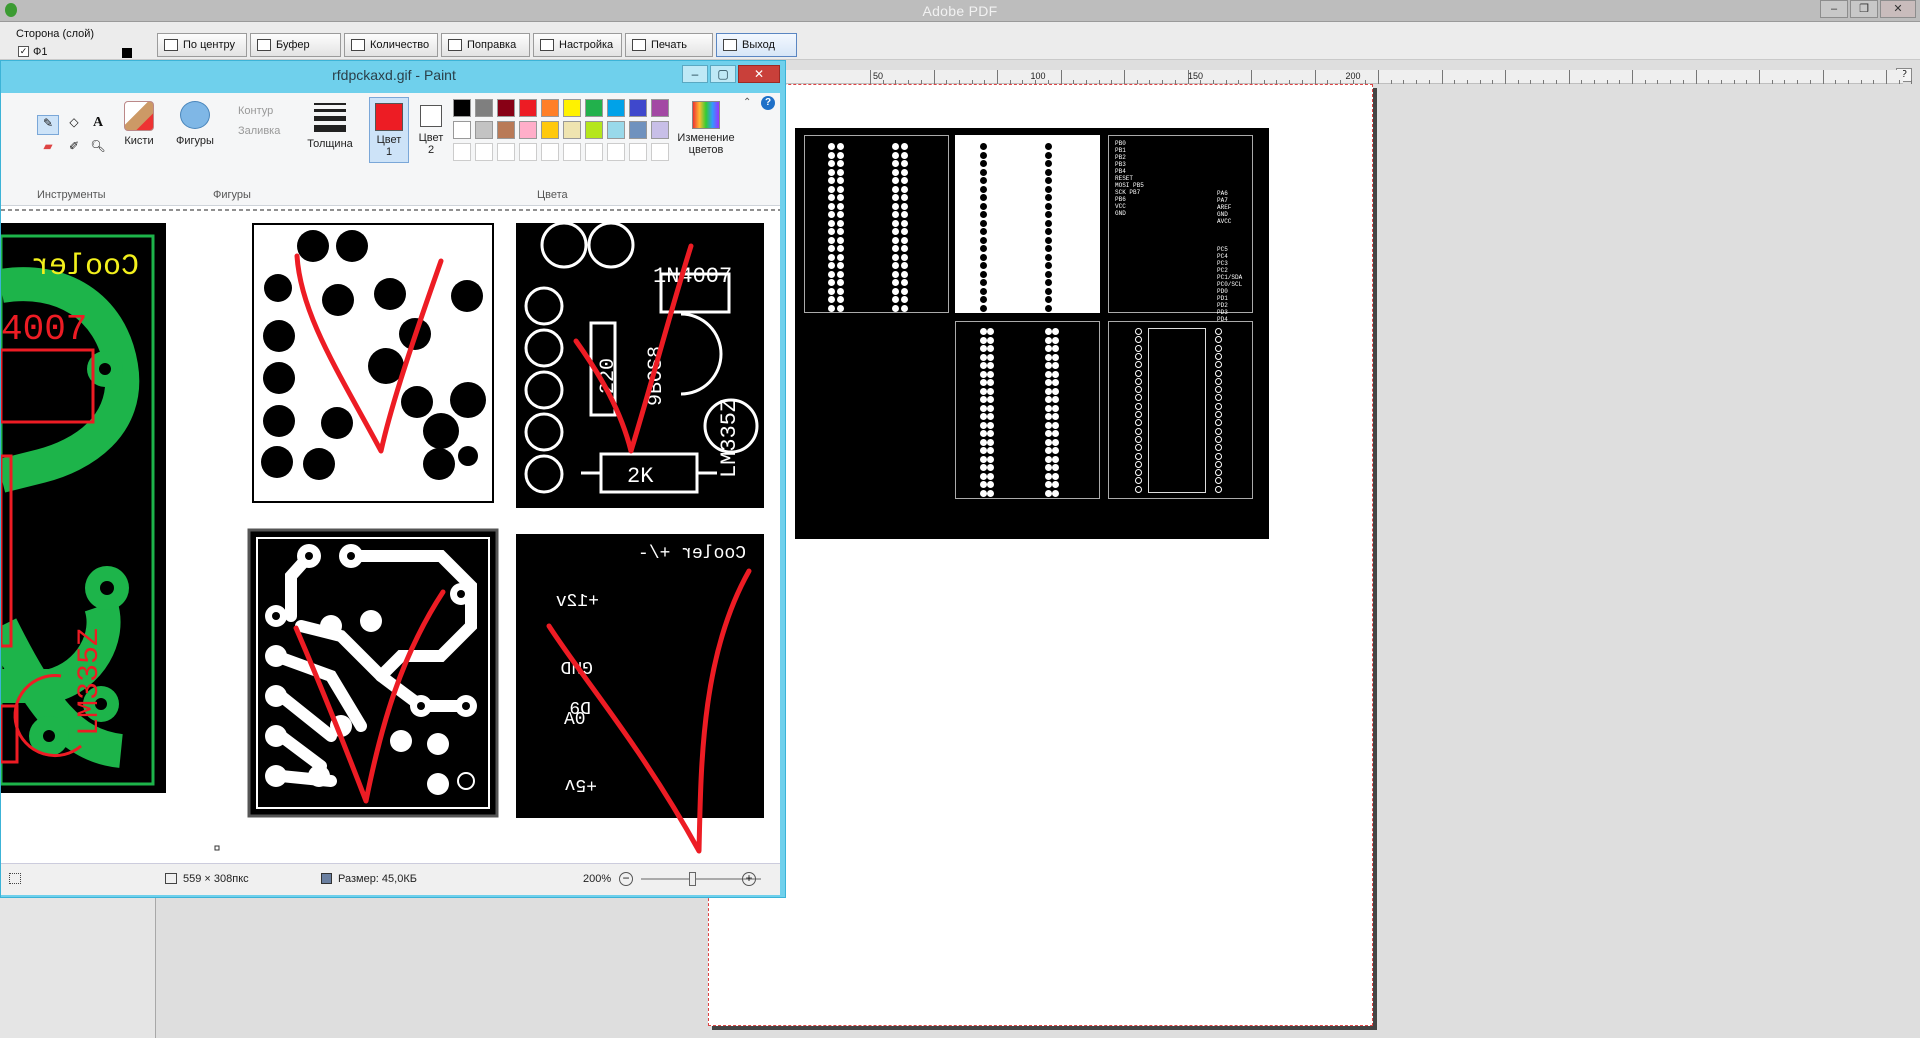  What do you see at coordinates (55, 34) in the screenshot?
I see `layer-panel-label: Сторона (слой)` at bounding box center [55, 34].